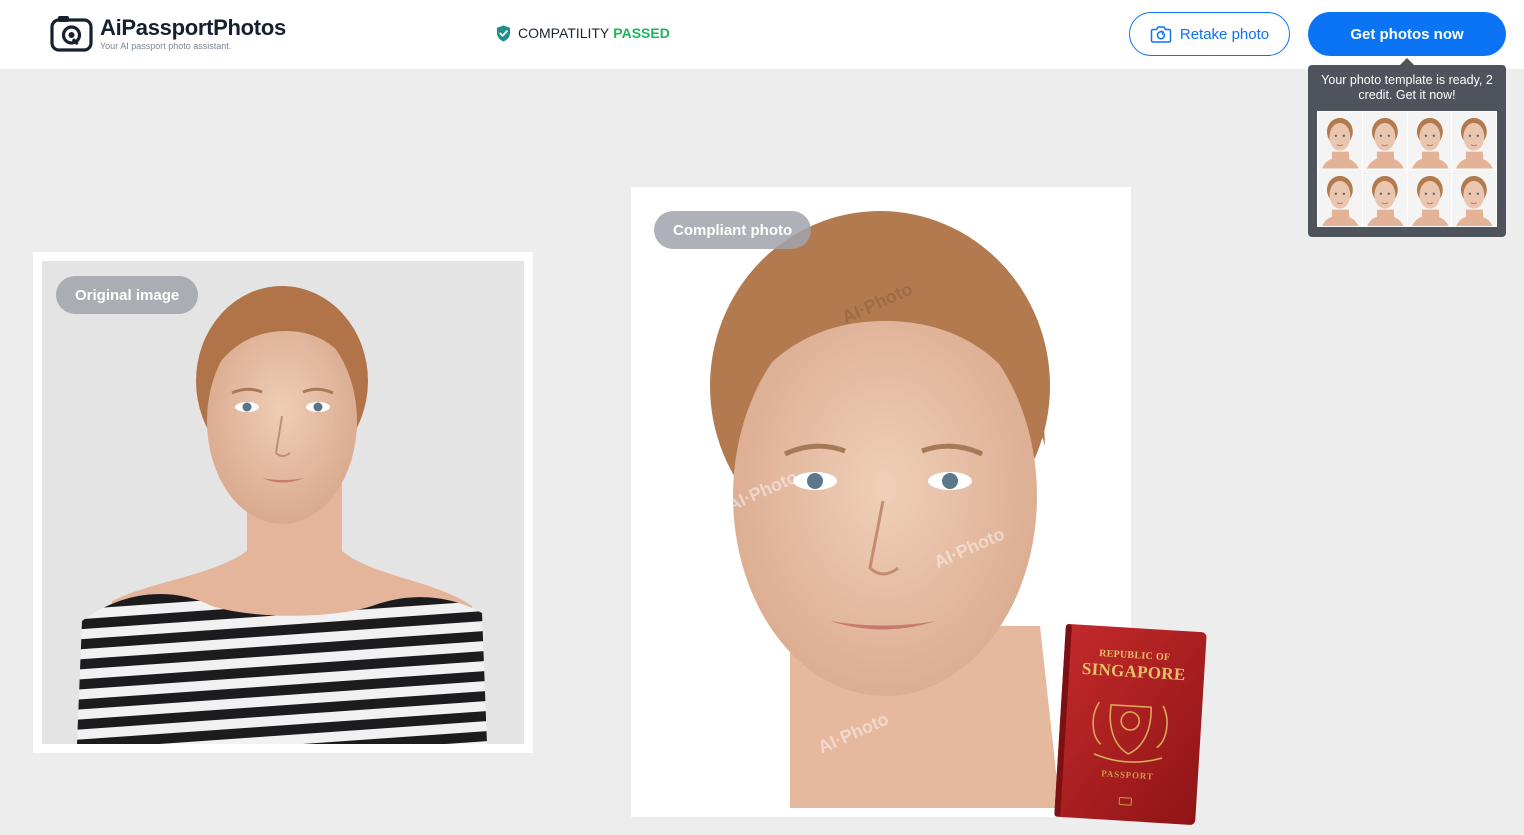 Image resolution: width=1524 pixels, height=835 pixels. Describe the element at coordinates (564, 33) in the screenshot. I see `status-label: COMPATILITY` at that location.